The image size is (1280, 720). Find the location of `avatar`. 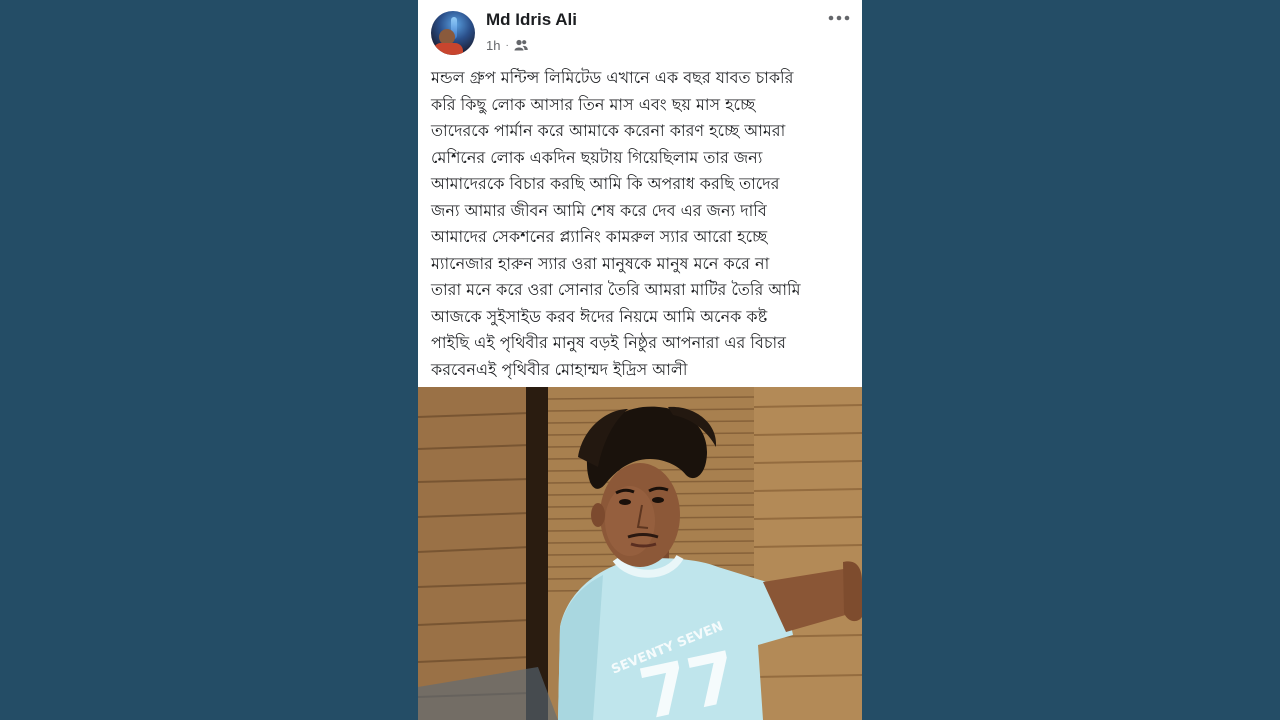

avatar is located at coordinates (453, 33).